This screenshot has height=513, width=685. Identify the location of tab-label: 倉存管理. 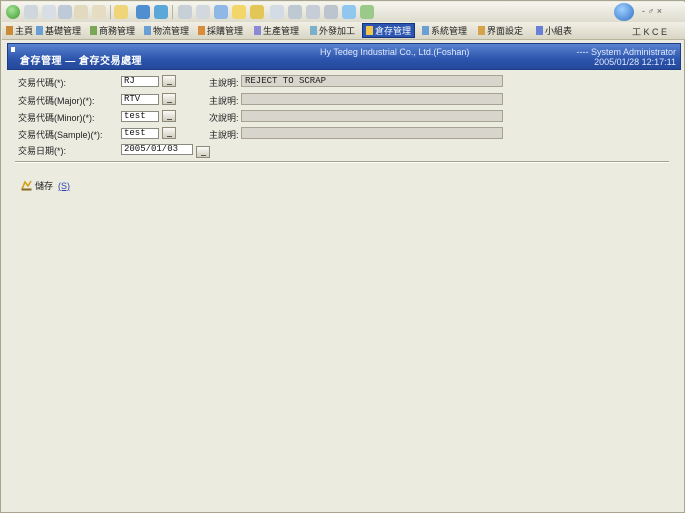
(393, 31).